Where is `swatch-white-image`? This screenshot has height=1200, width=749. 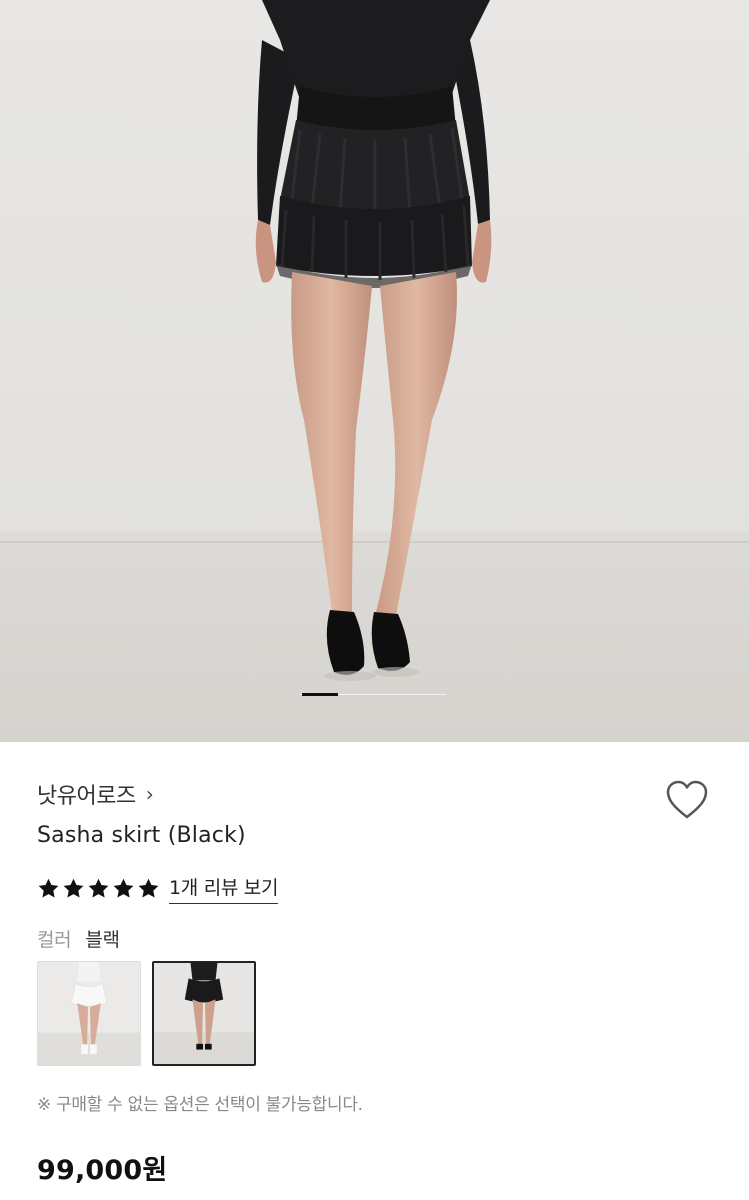
swatch-white-image is located at coordinates (89, 1013).